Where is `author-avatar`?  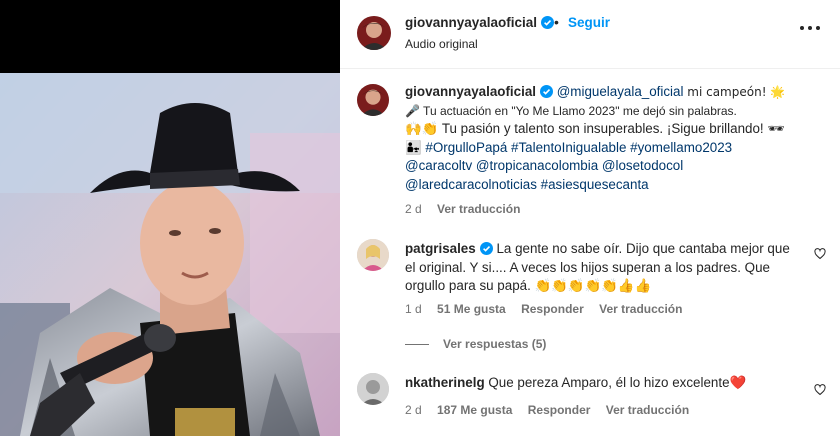
author-avatar is located at coordinates (374, 33).